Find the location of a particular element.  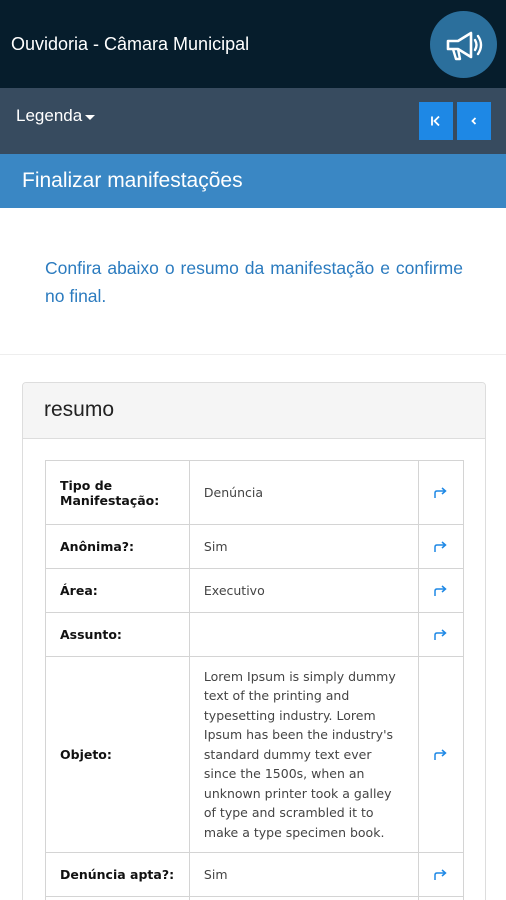

divider is located at coordinates (253, 354).